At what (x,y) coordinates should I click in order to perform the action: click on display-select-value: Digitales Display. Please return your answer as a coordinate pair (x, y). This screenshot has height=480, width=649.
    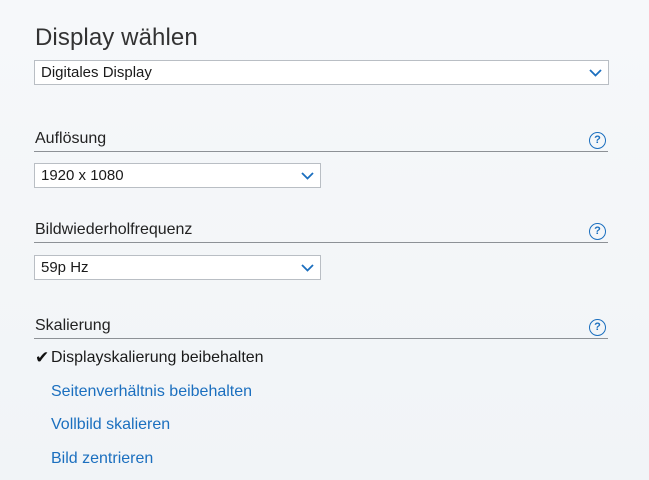
    Looking at the image, I should click on (96, 72).